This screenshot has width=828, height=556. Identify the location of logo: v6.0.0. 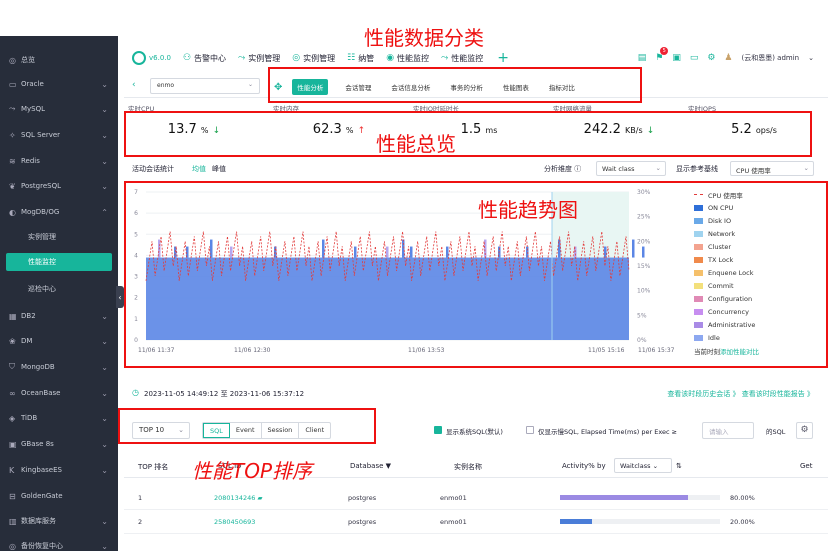
(151, 58).